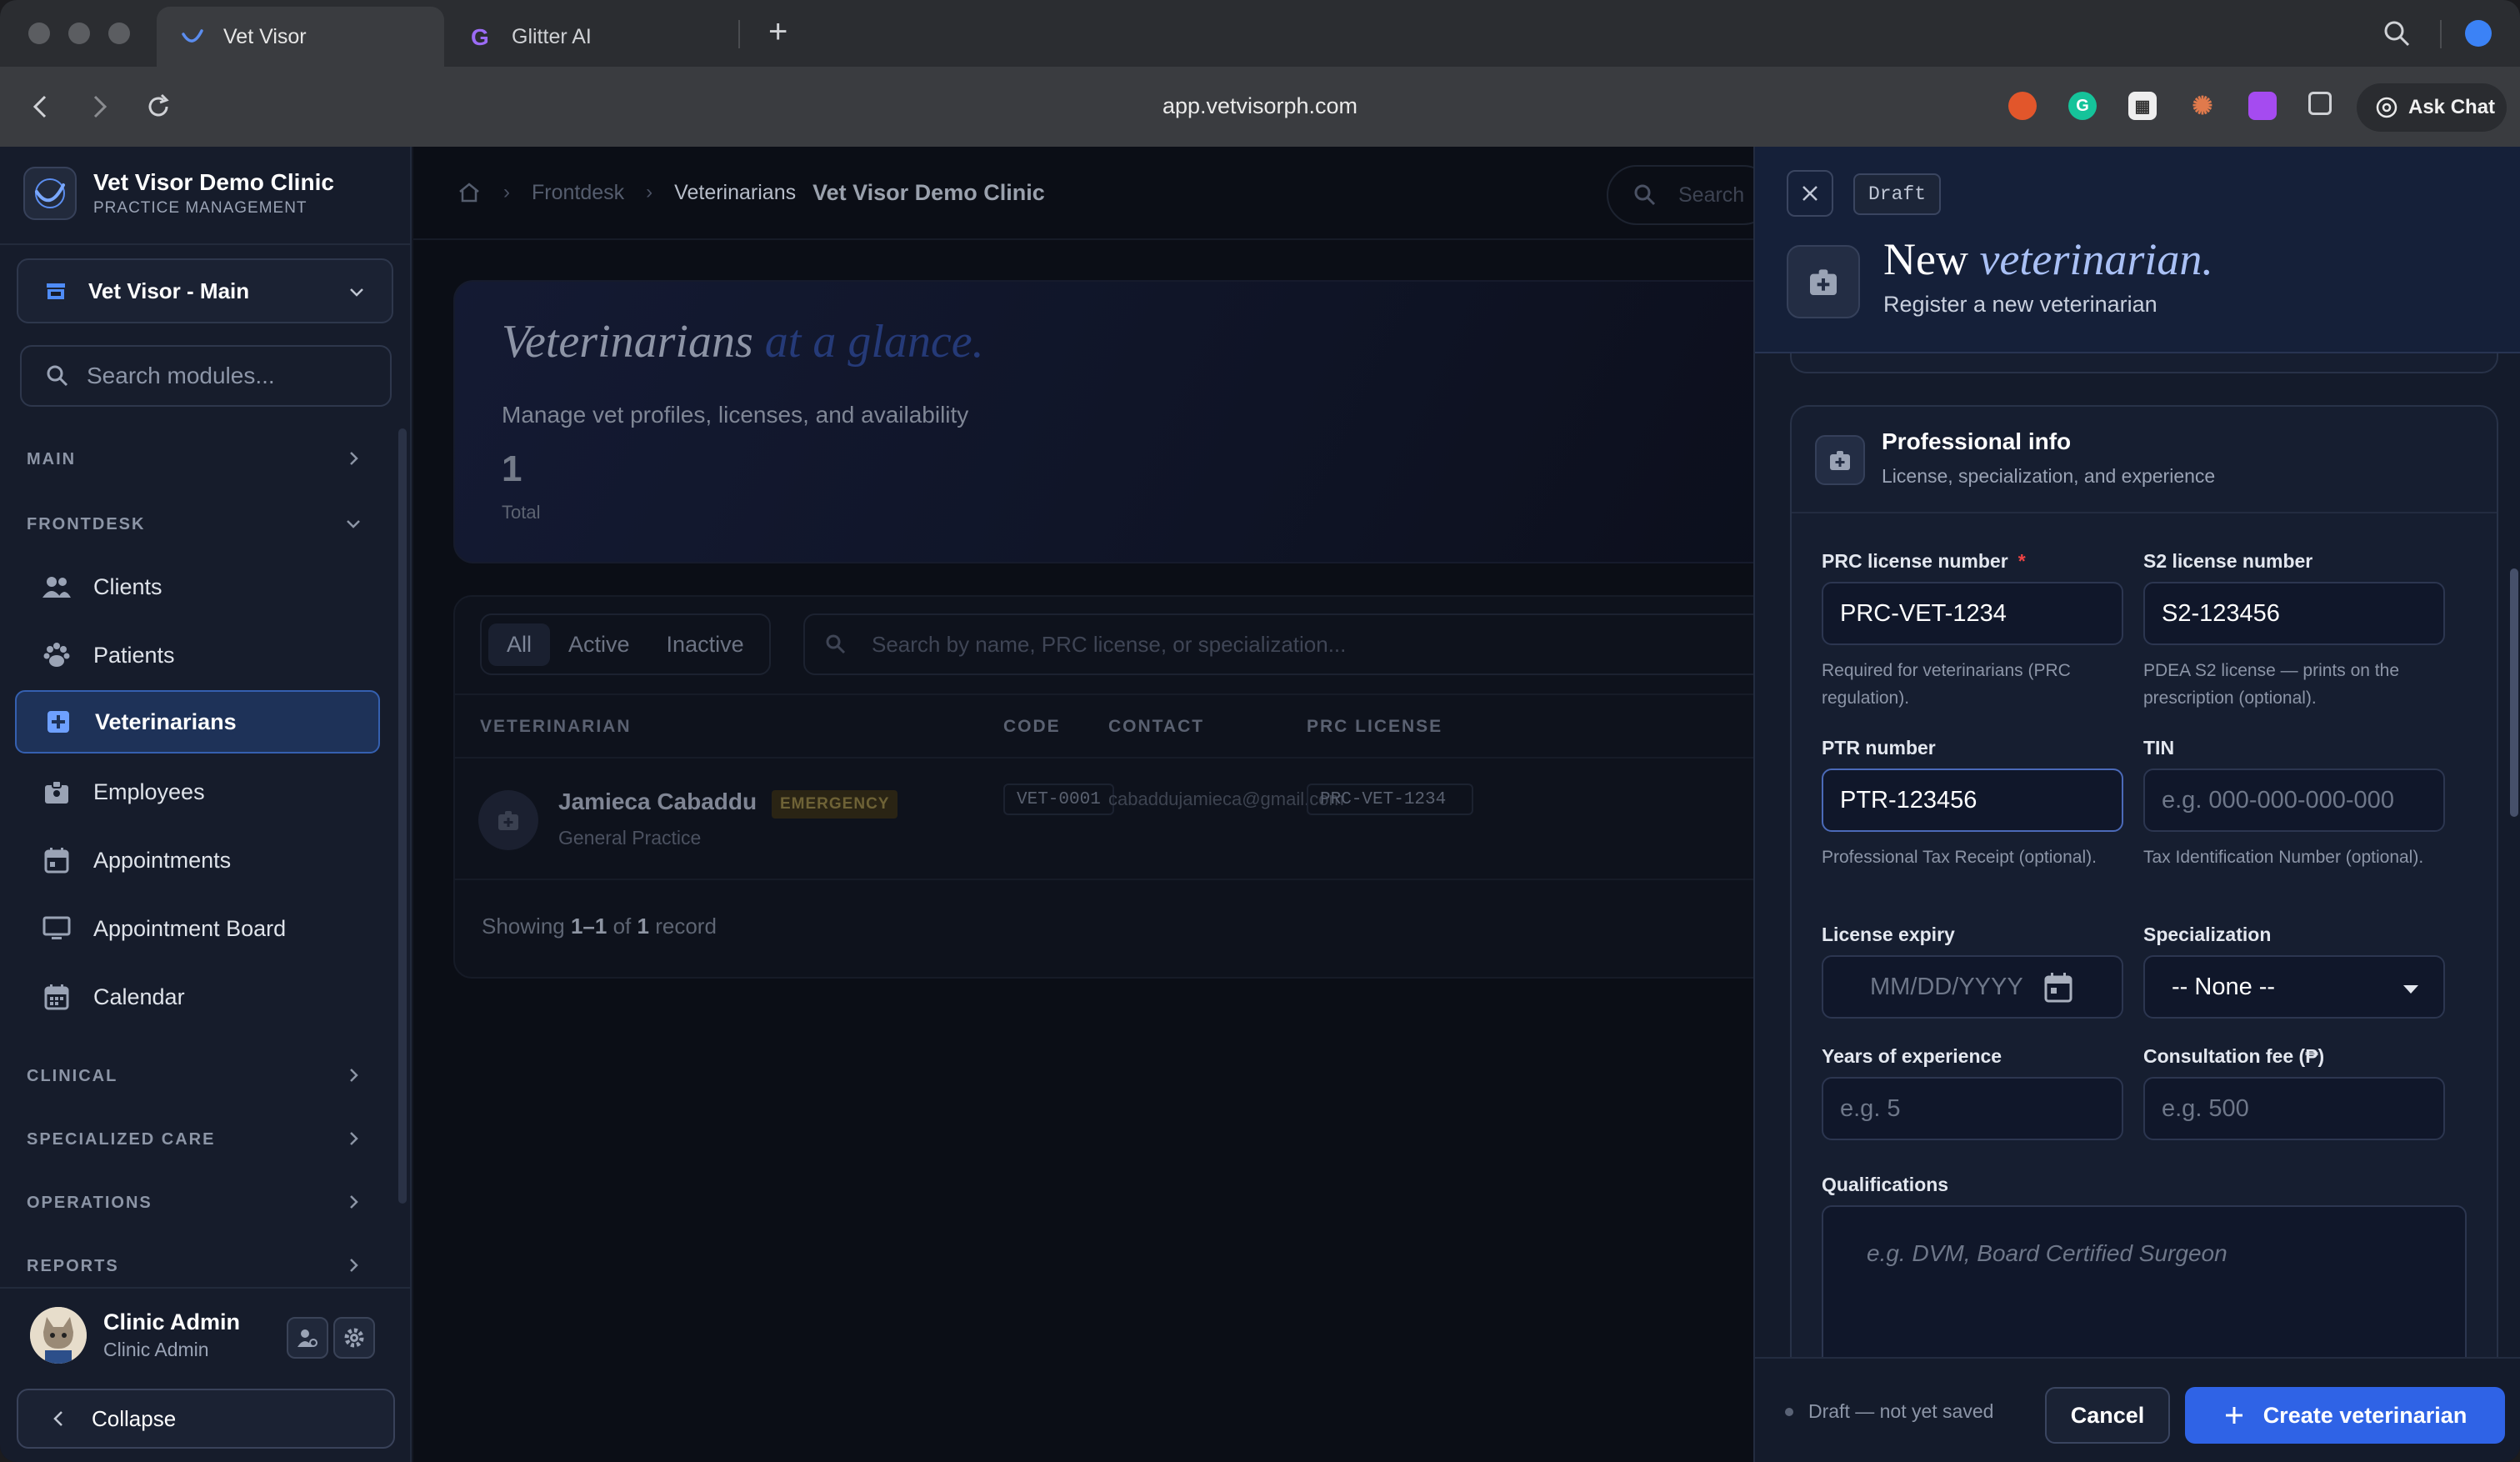  Describe the element at coordinates (197, 655) in the screenshot. I see `sidebar-item-patients: Patients` at that location.